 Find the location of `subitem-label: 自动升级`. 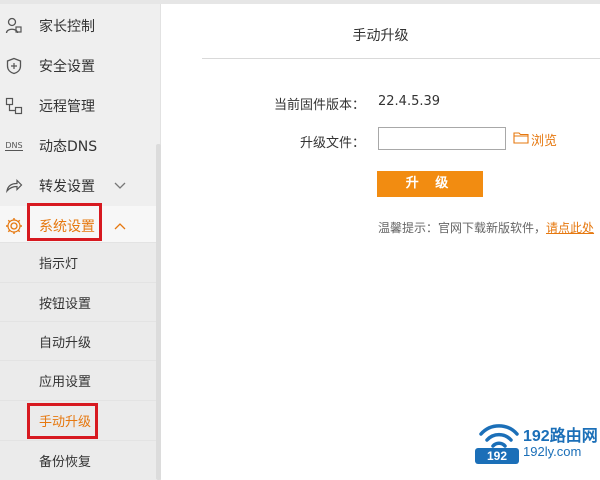

subitem-label: 自动升级 is located at coordinates (65, 343).